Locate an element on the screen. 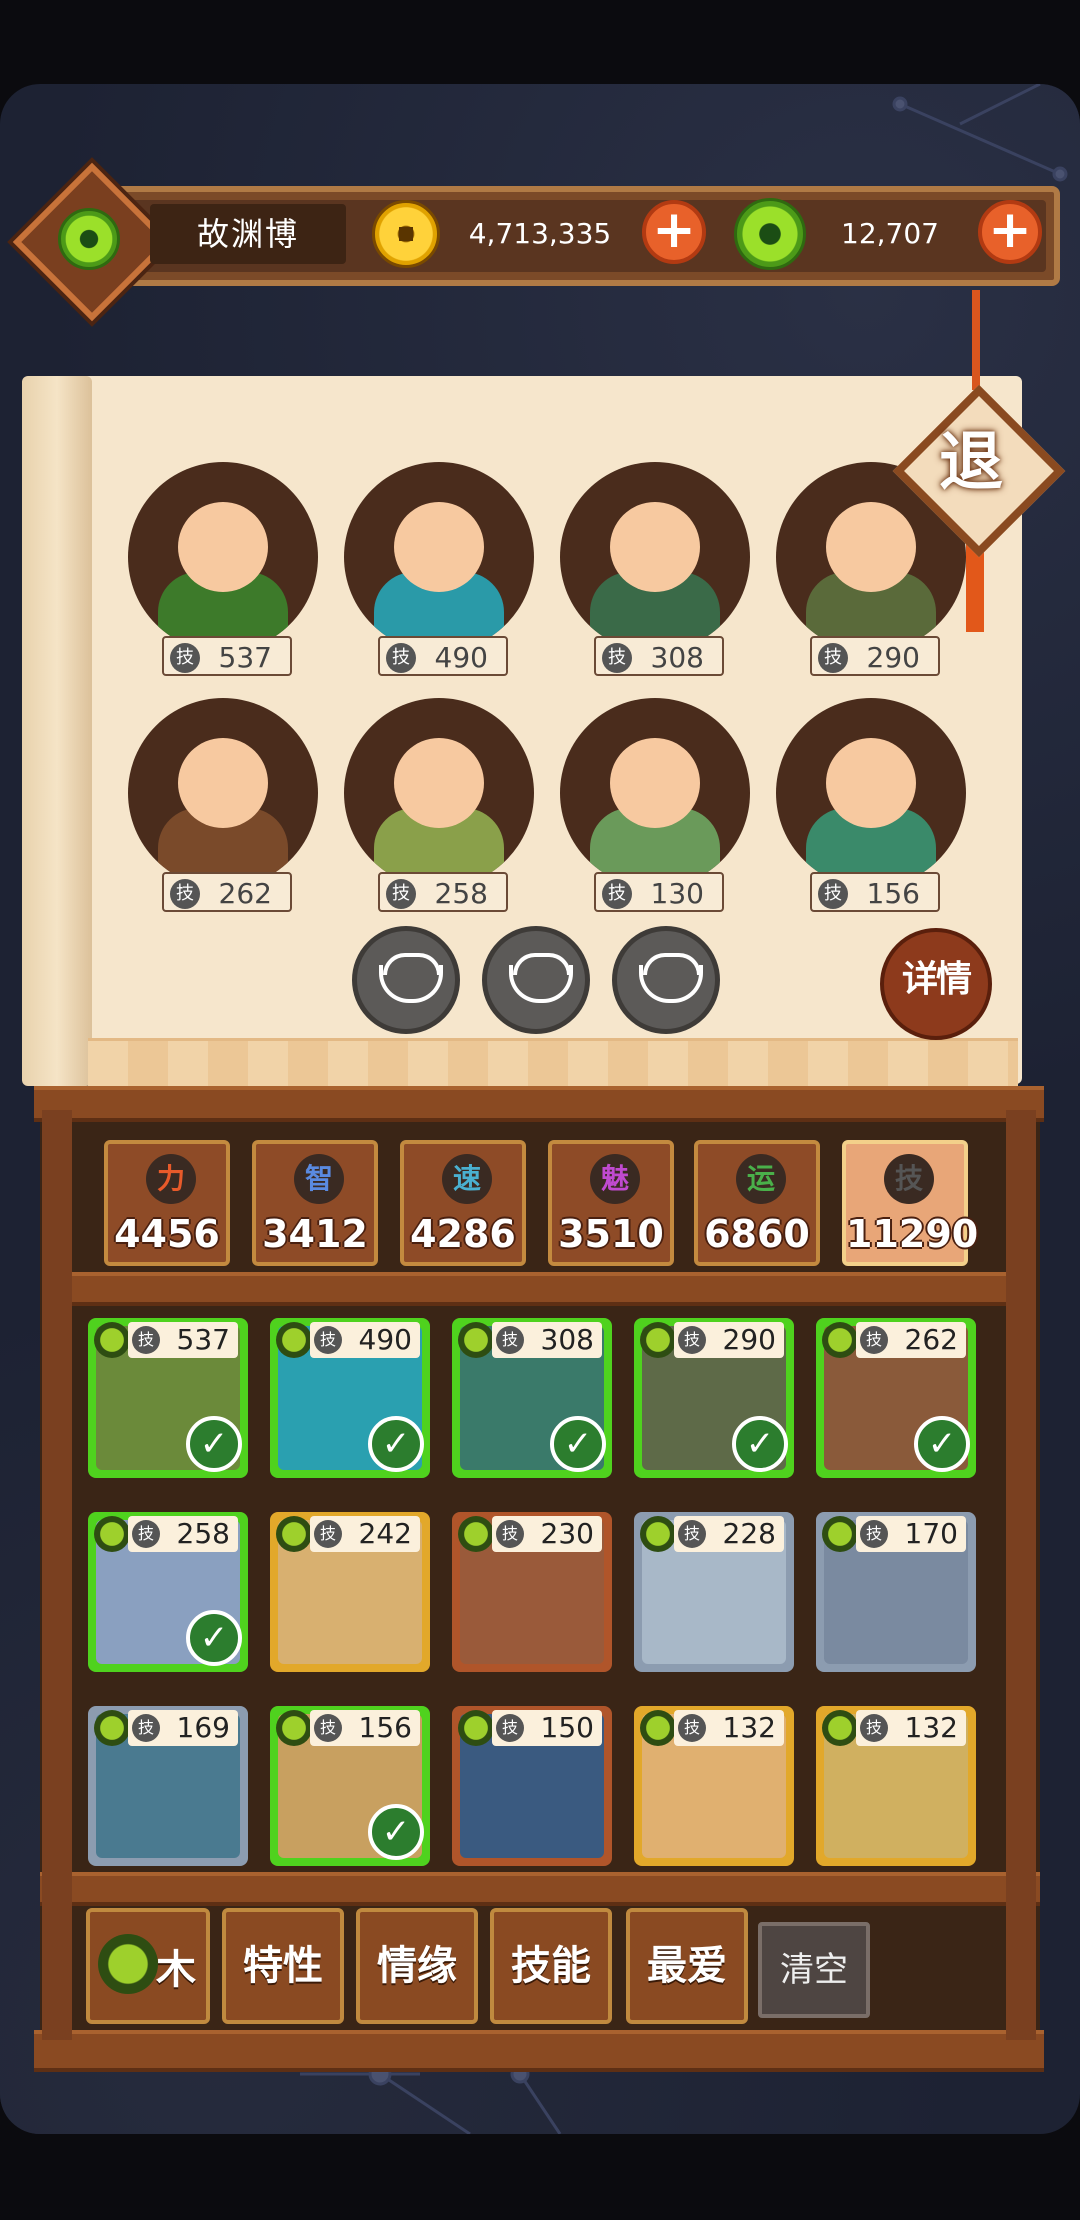 The width and height of the screenshot is (1080, 2220). player-avatar is located at coordinates (92, 242).